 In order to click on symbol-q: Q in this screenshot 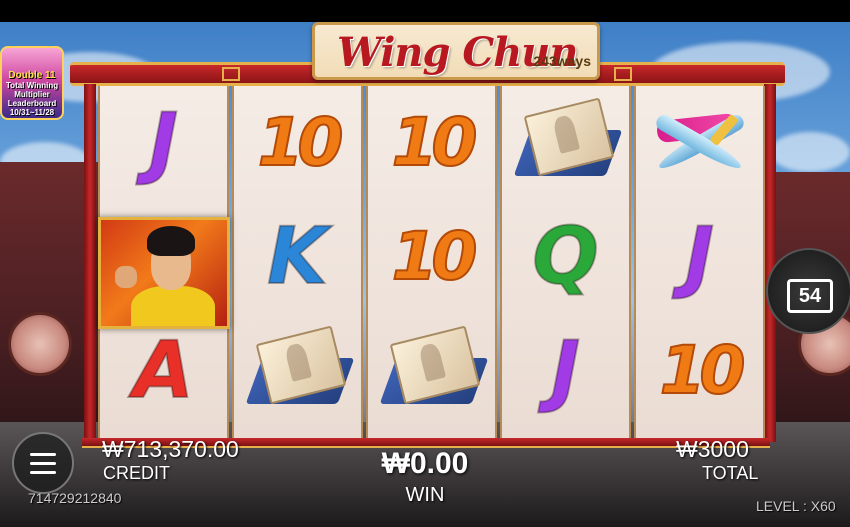, I will do `click(565, 257)`.